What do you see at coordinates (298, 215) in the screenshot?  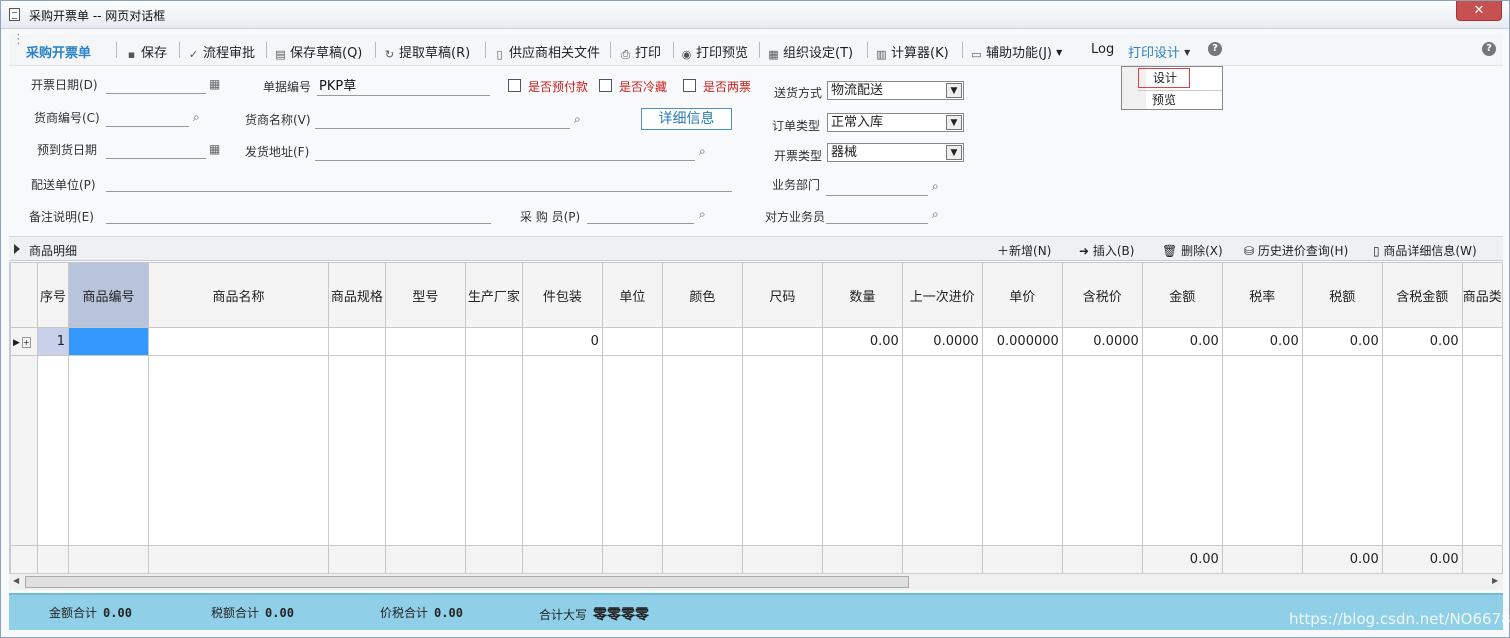 I see `remark-input` at bounding box center [298, 215].